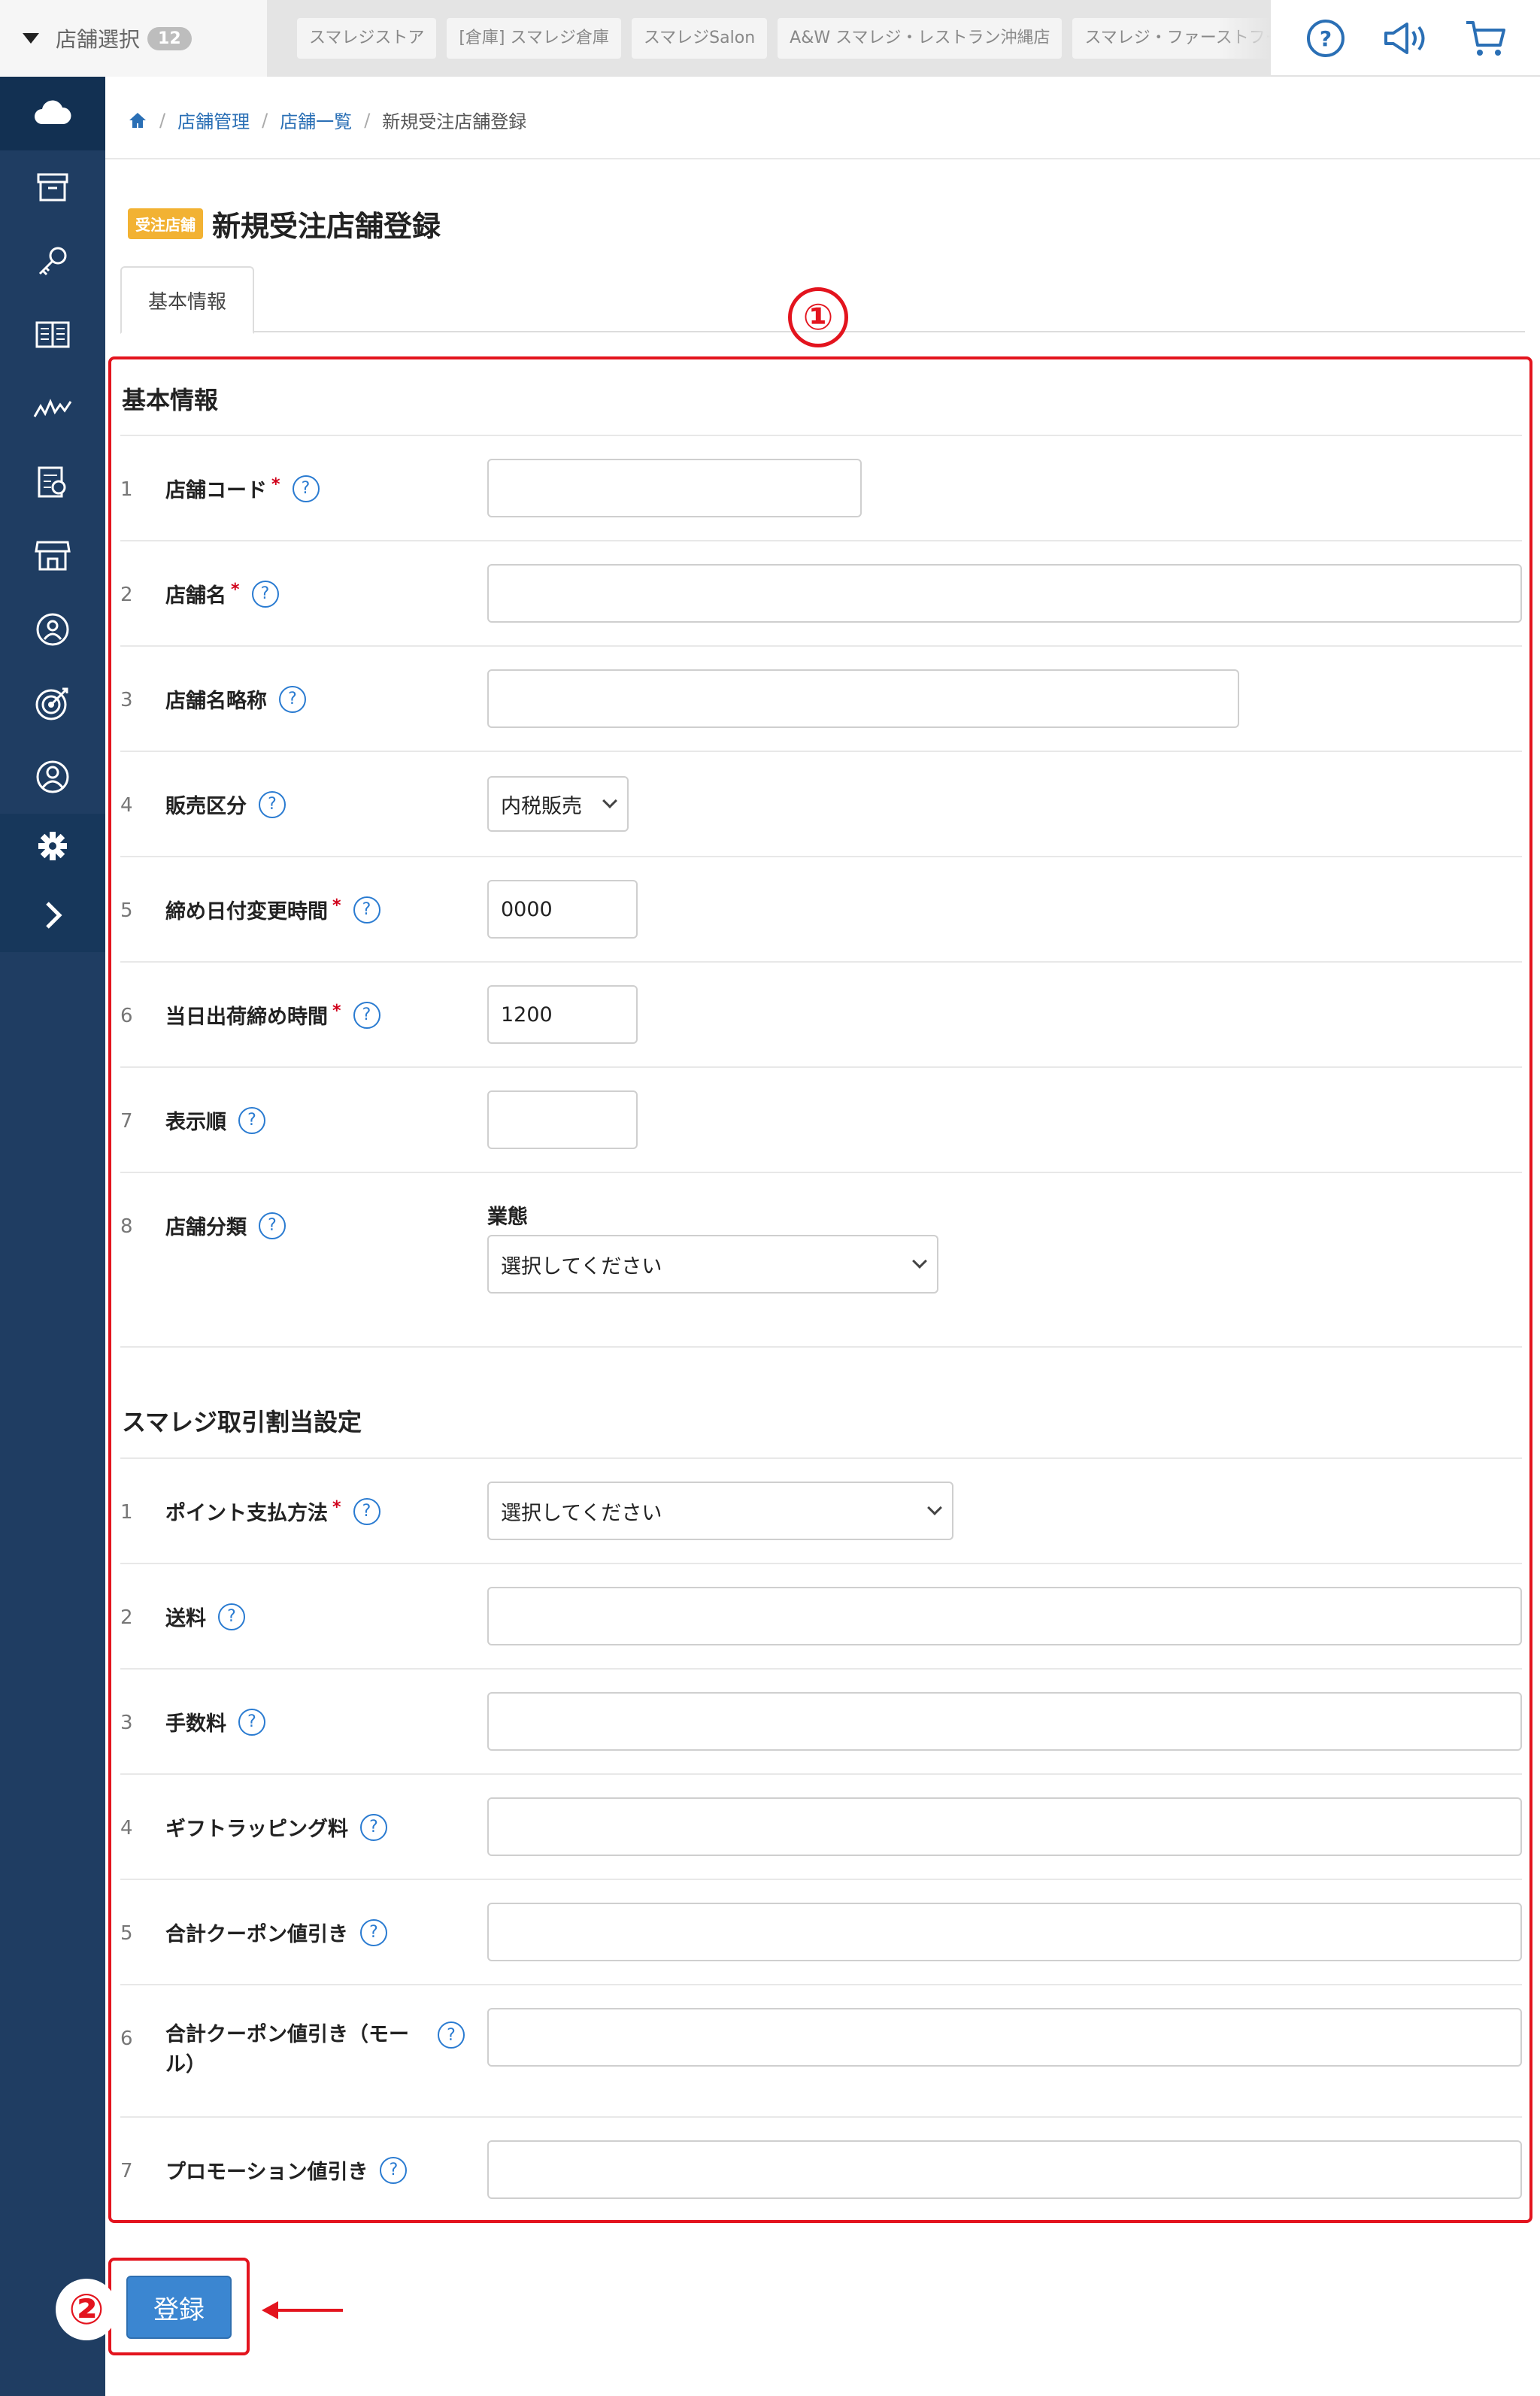 This screenshot has width=1540, height=2396. I want to click on display-order-input, so click(562, 1119).